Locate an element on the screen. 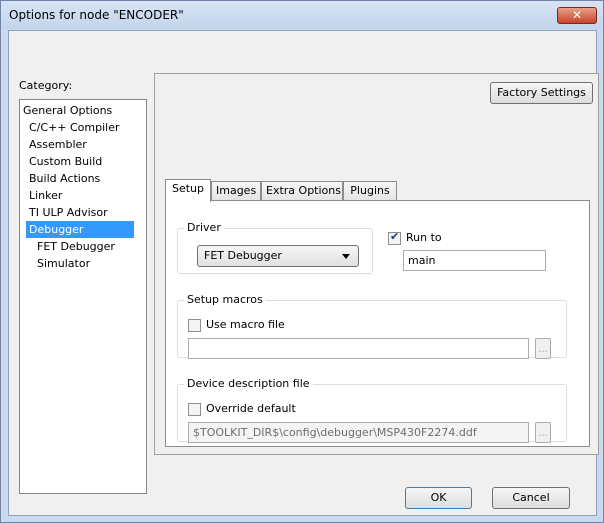 This screenshot has width=604, height=523. category-item-ti-ulp-advisor: TI ULP Advisor is located at coordinates (68, 212).